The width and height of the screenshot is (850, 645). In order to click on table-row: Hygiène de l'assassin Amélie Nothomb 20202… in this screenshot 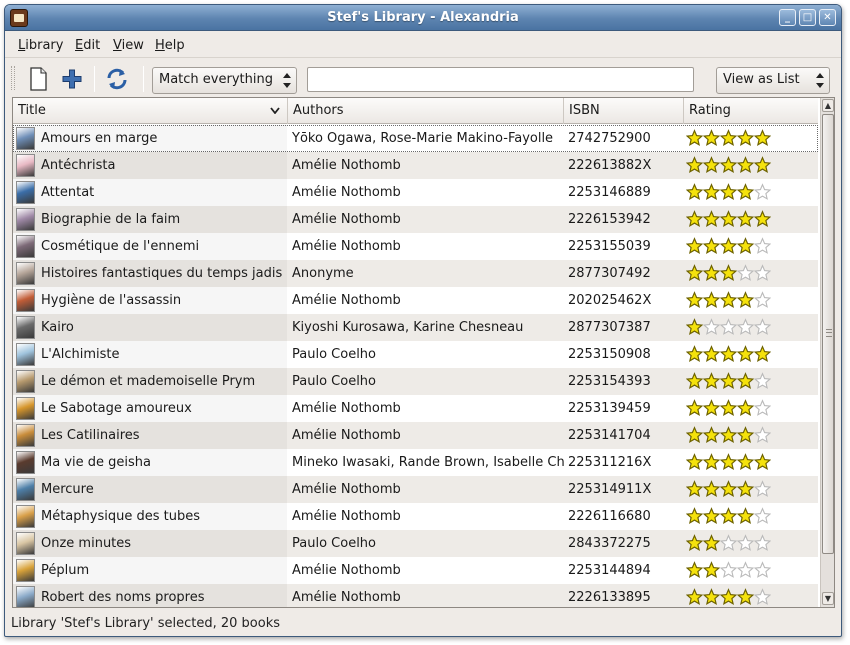, I will do `click(415, 300)`.